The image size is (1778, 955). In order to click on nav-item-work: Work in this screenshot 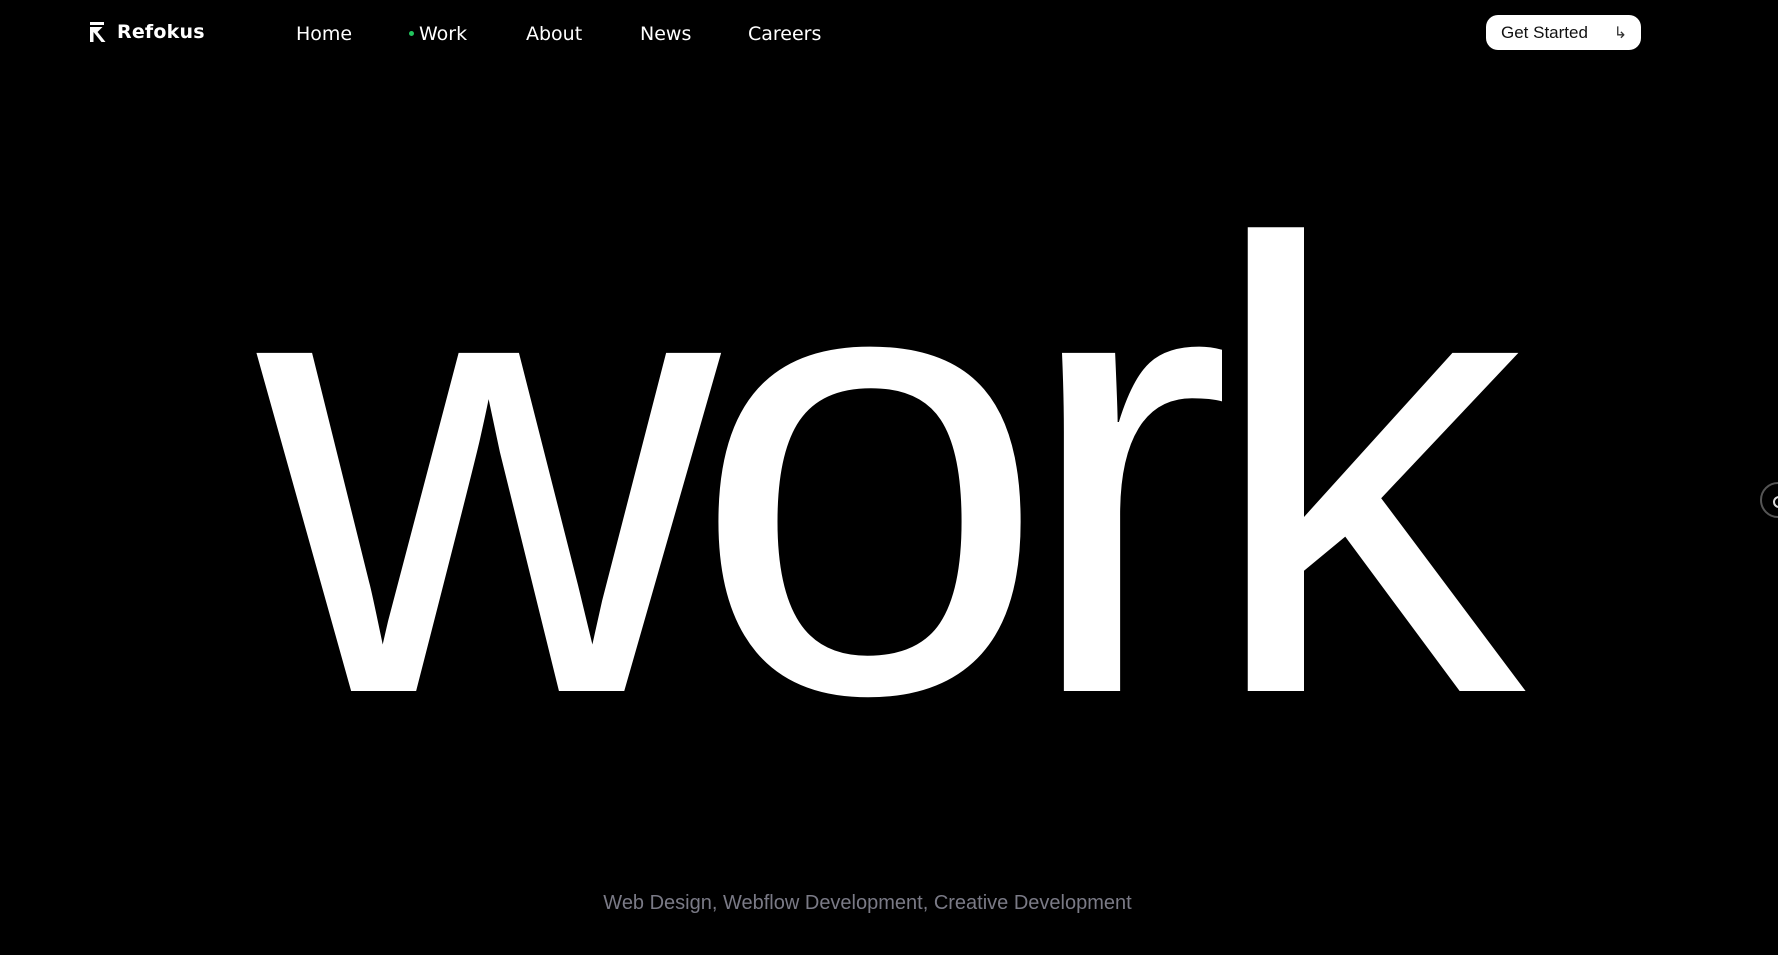, I will do `click(438, 34)`.